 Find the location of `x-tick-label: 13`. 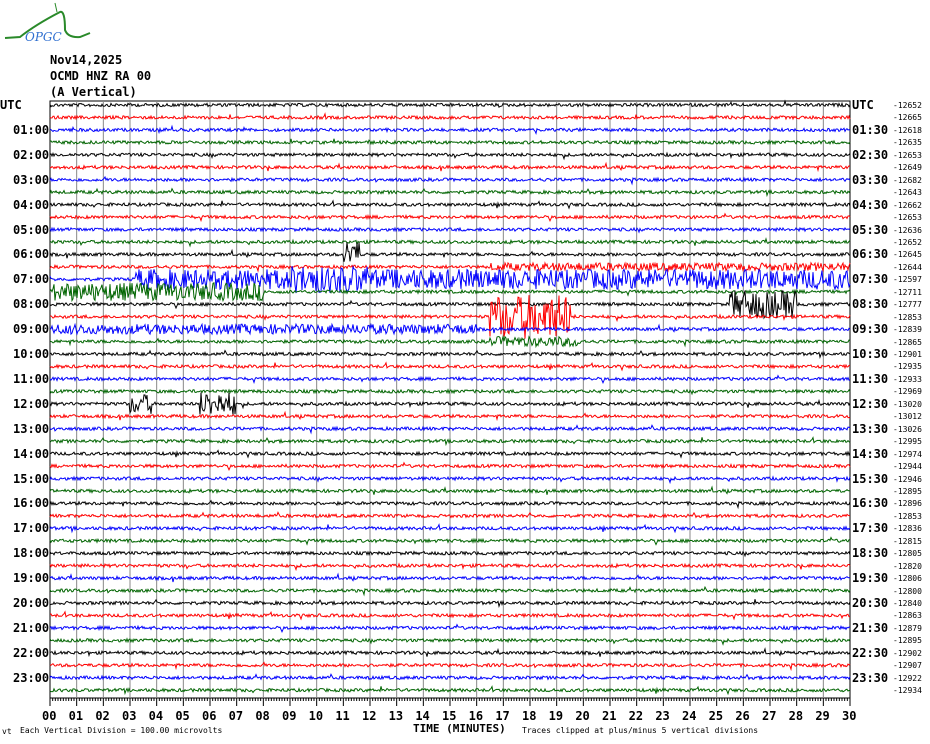

x-tick-label: 13 is located at coordinates (396, 716).